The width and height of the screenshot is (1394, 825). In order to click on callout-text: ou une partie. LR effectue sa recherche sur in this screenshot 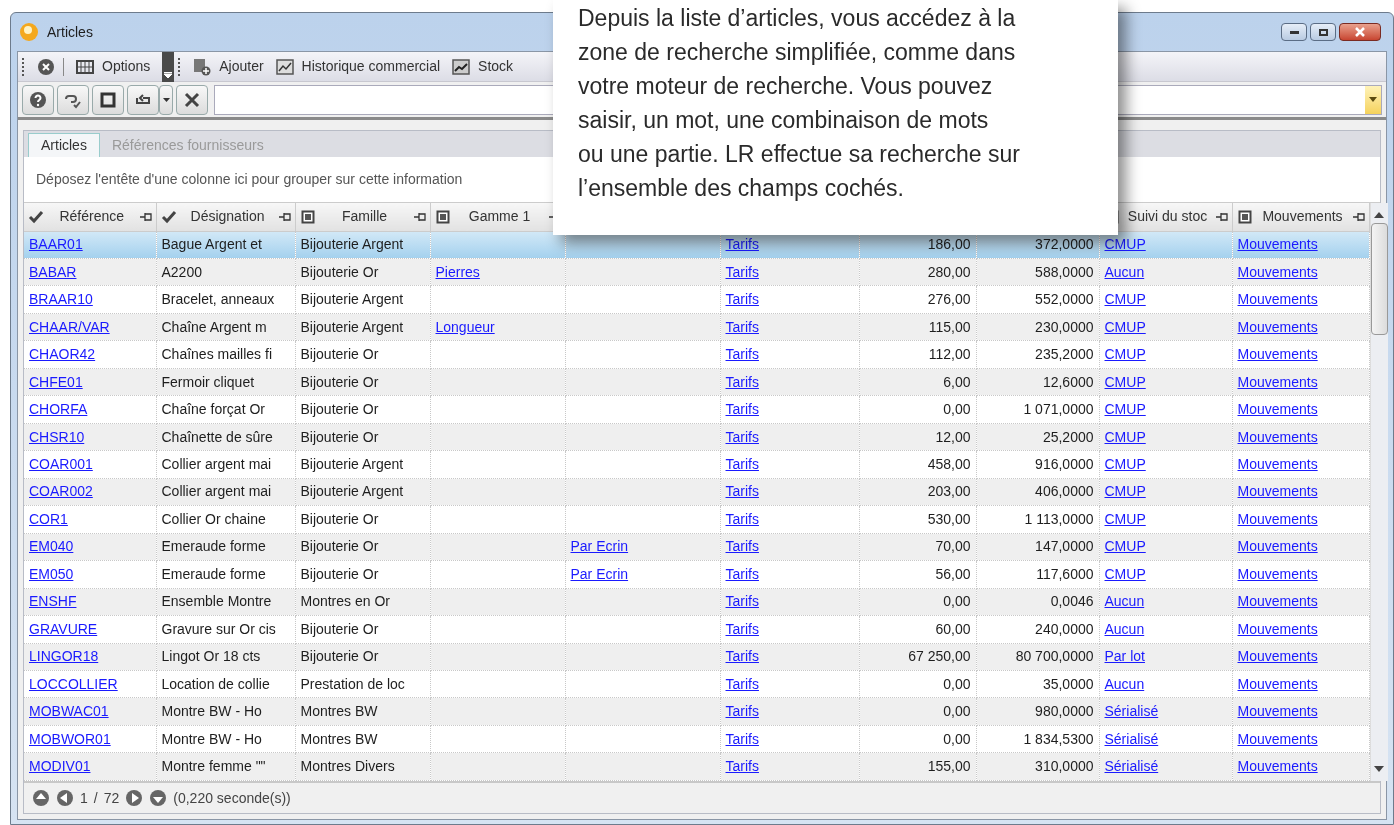, I will do `click(799, 154)`.